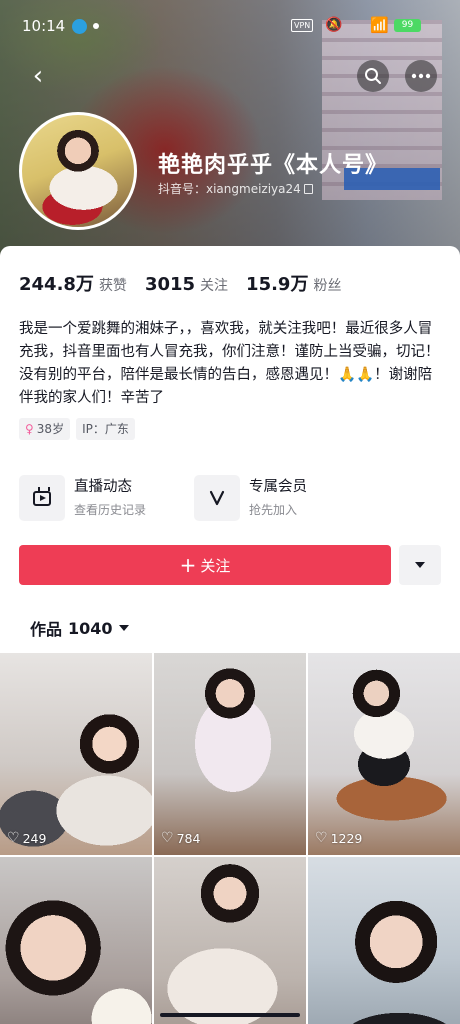  I want to click on douyin-id: 抖音号：xiangmeiziya24, so click(235, 188).